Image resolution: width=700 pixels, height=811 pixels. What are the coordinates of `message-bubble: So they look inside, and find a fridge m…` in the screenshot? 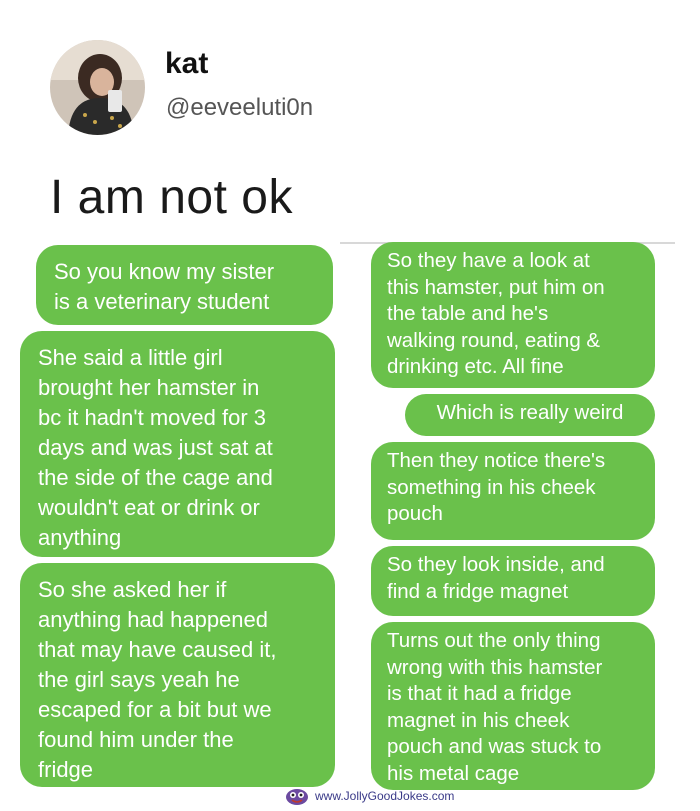 It's located at (513, 581).